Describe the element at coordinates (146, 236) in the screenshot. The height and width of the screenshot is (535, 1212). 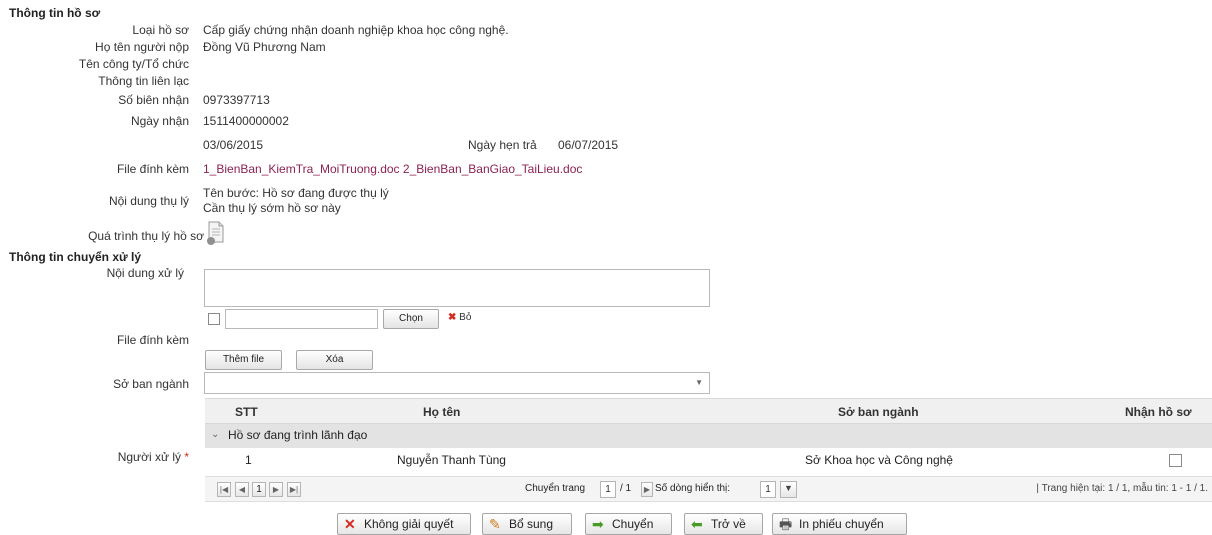
I see `qua-trinh-label: Quá trình thụ lý hồ sơ` at that location.